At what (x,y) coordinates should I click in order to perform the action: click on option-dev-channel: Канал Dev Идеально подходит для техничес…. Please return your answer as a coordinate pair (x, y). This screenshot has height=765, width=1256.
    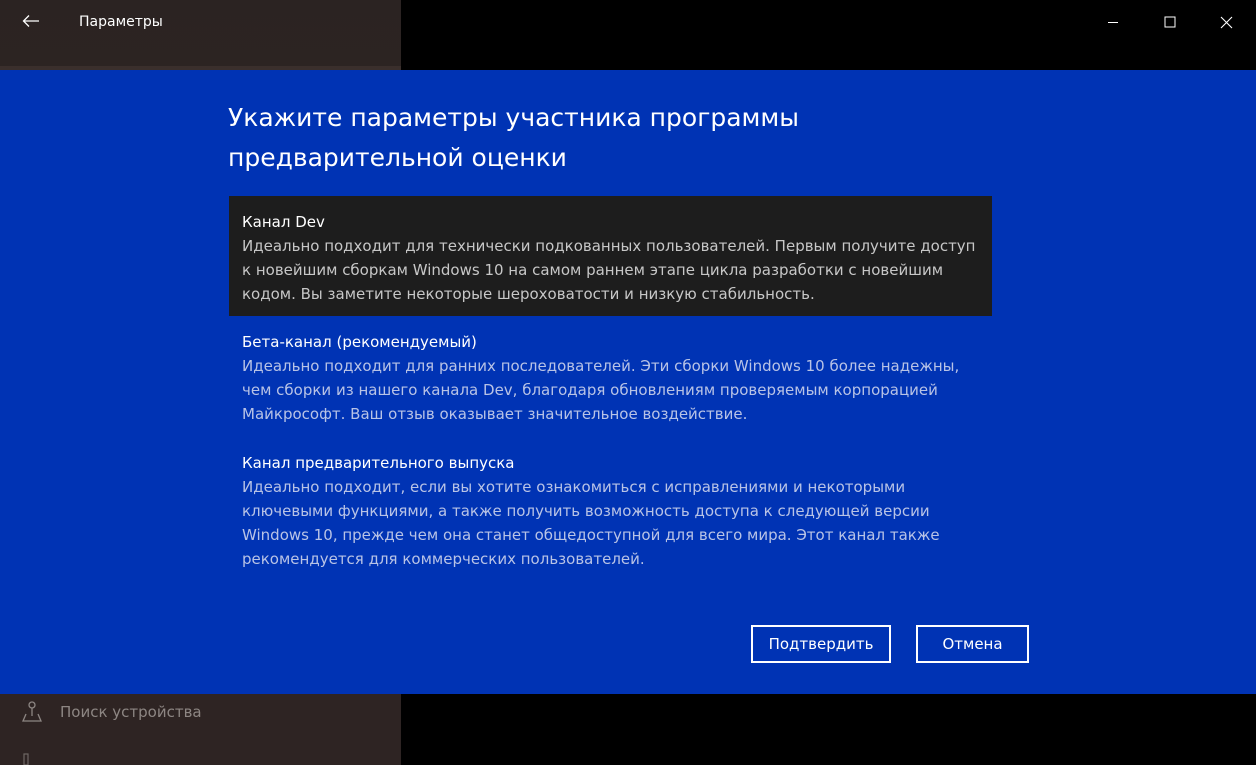
    Looking at the image, I should click on (610, 256).